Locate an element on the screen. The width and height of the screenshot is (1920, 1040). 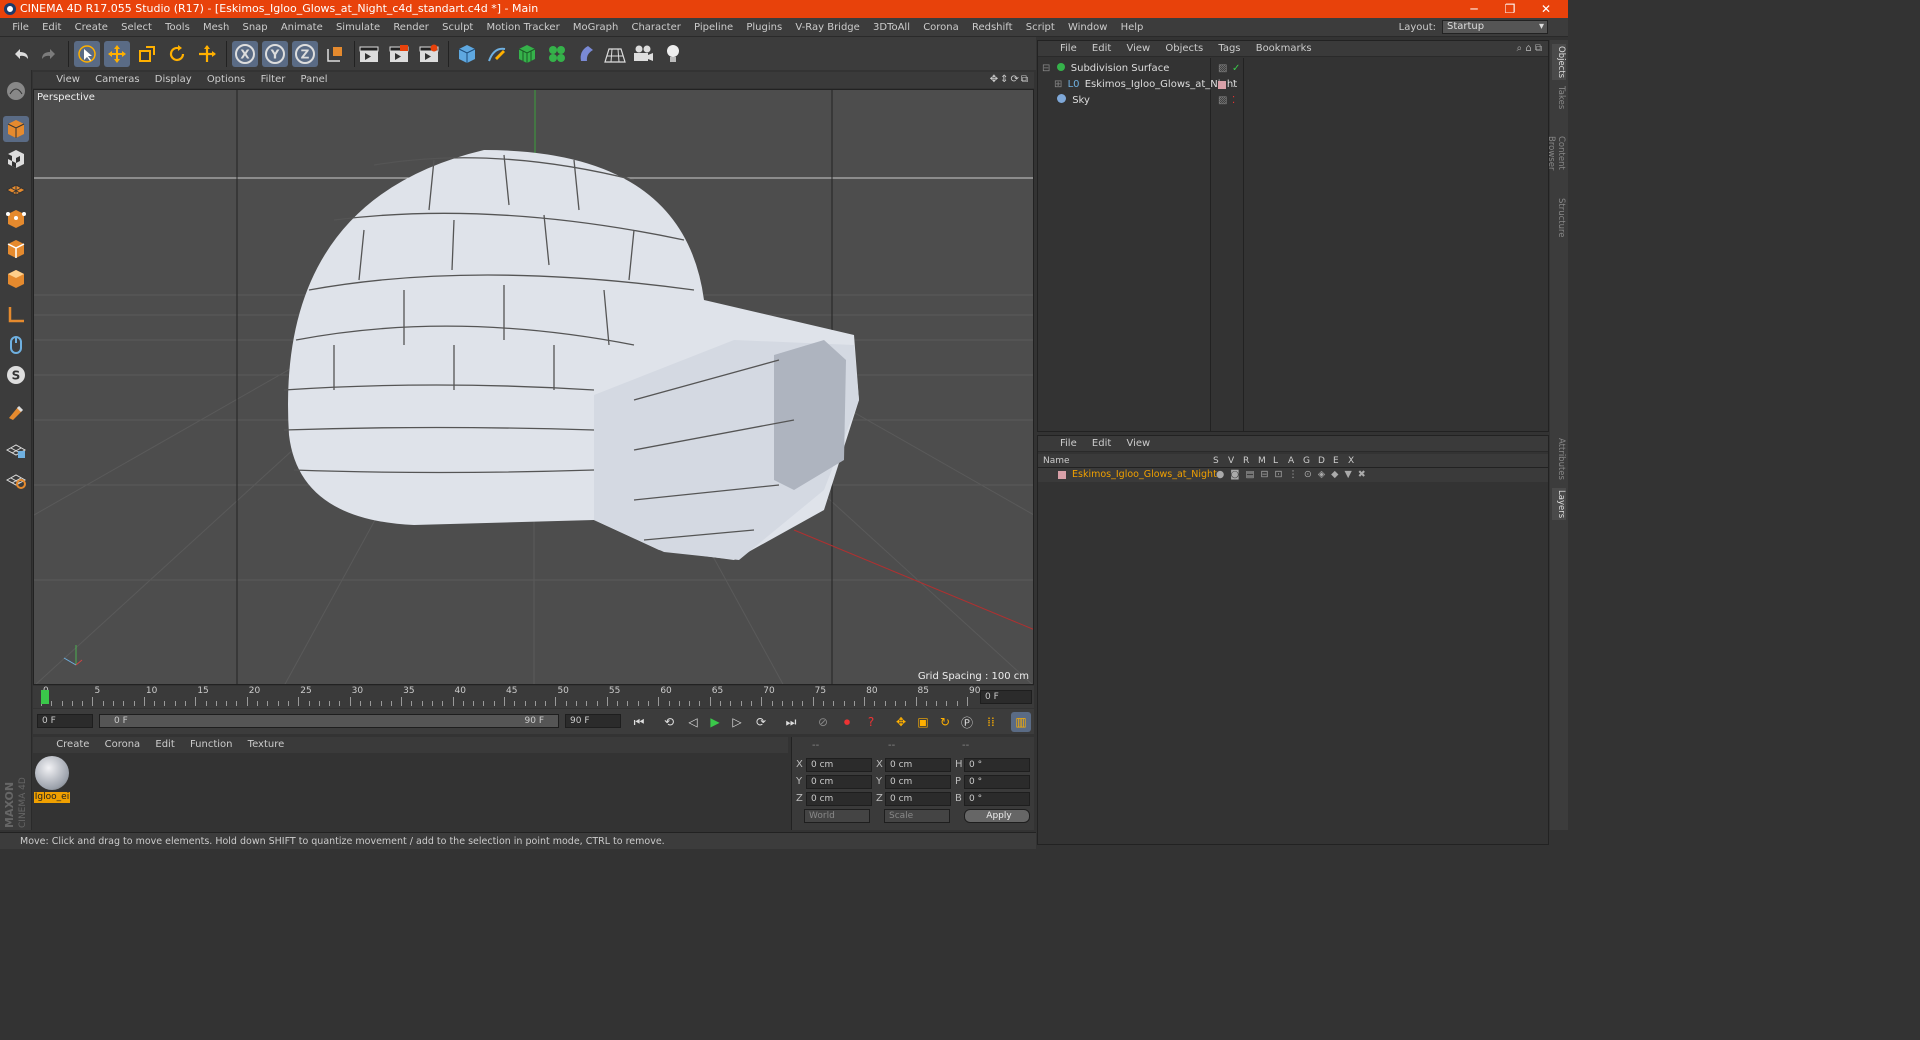
material-name-label: Igloo_ei is located at coordinates (52, 797).